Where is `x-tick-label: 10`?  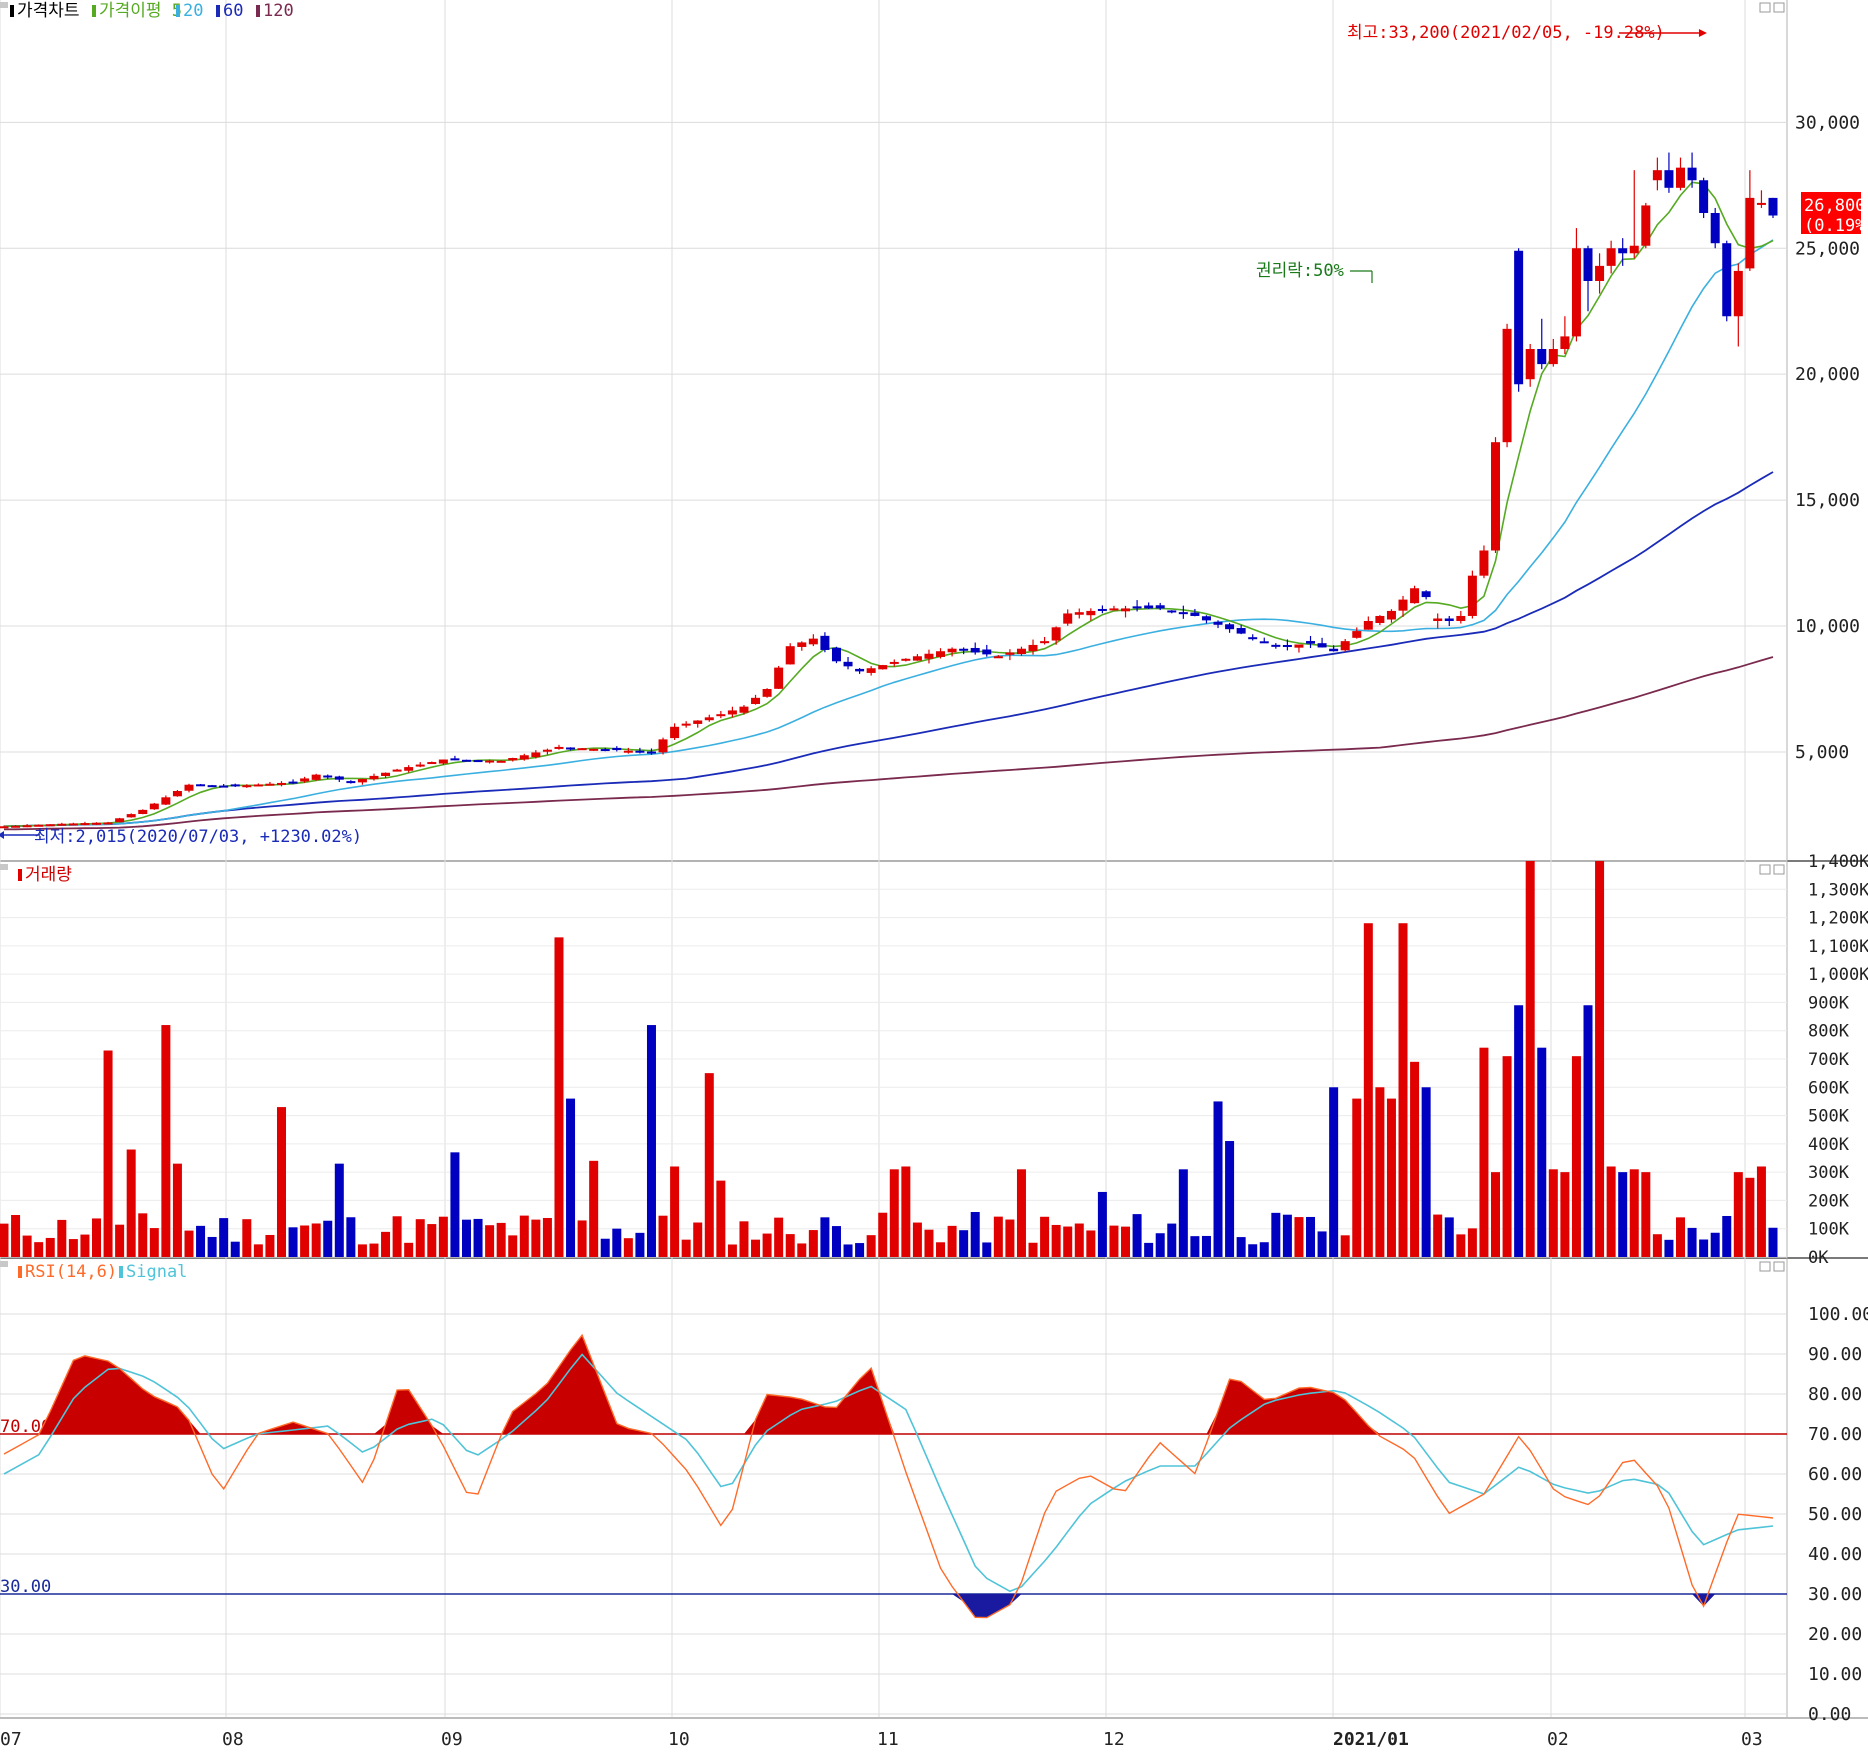
x-tick-label: 10 is located at coordinates (679, 1739).